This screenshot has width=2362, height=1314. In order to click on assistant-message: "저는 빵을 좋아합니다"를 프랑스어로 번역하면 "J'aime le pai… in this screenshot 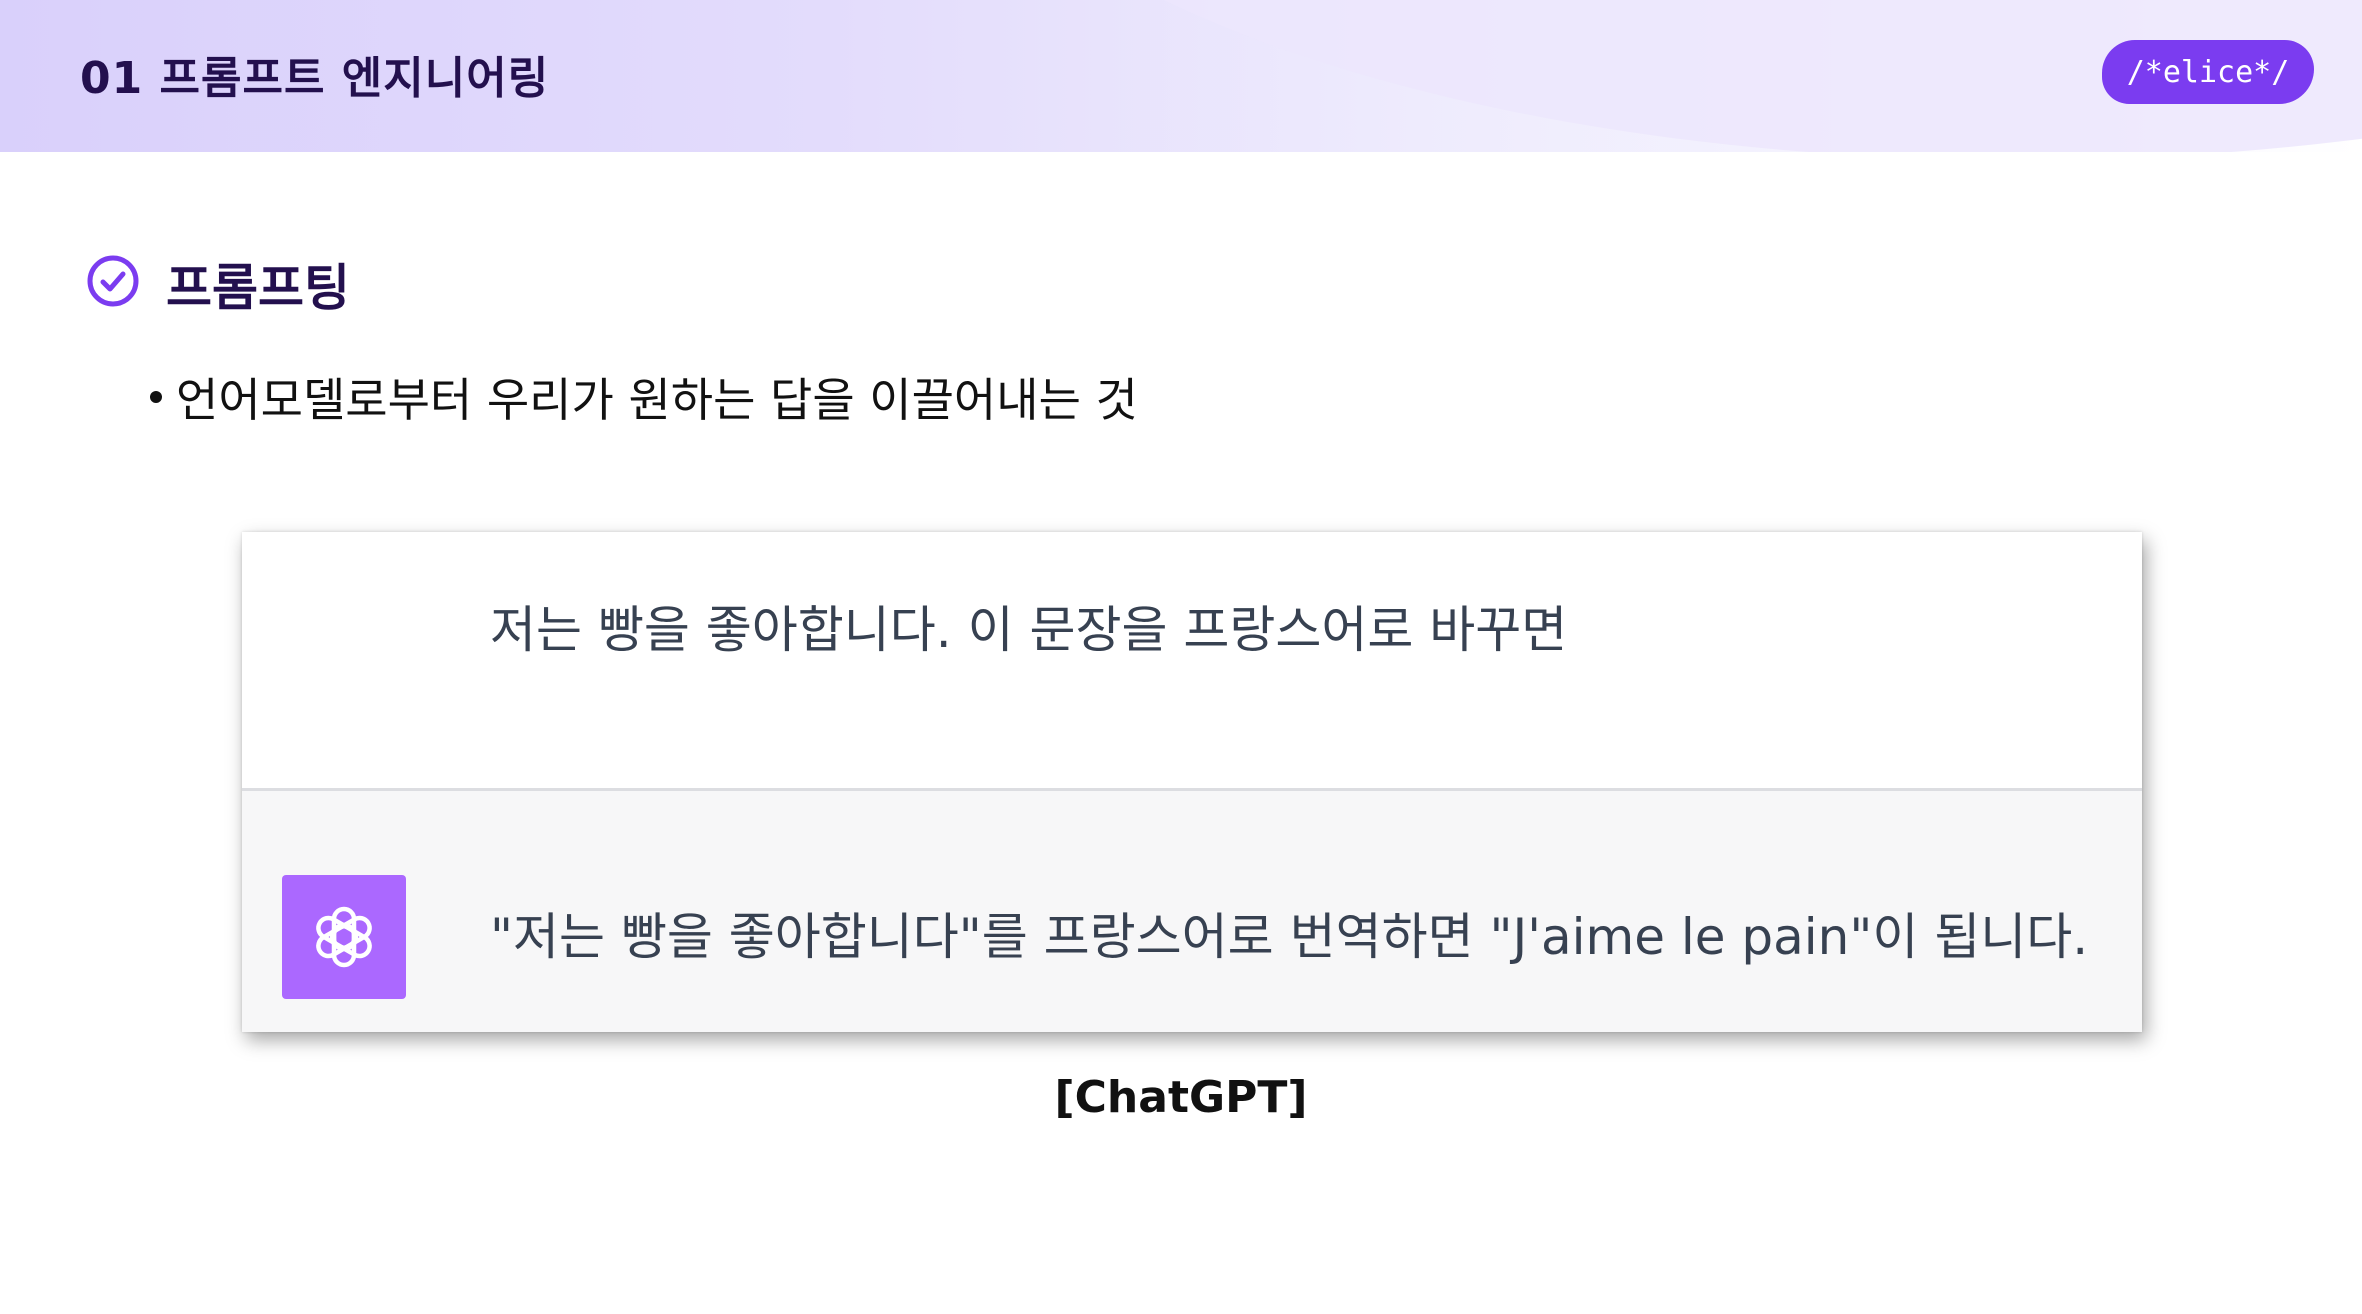, I will do `click(1192, 911)`.